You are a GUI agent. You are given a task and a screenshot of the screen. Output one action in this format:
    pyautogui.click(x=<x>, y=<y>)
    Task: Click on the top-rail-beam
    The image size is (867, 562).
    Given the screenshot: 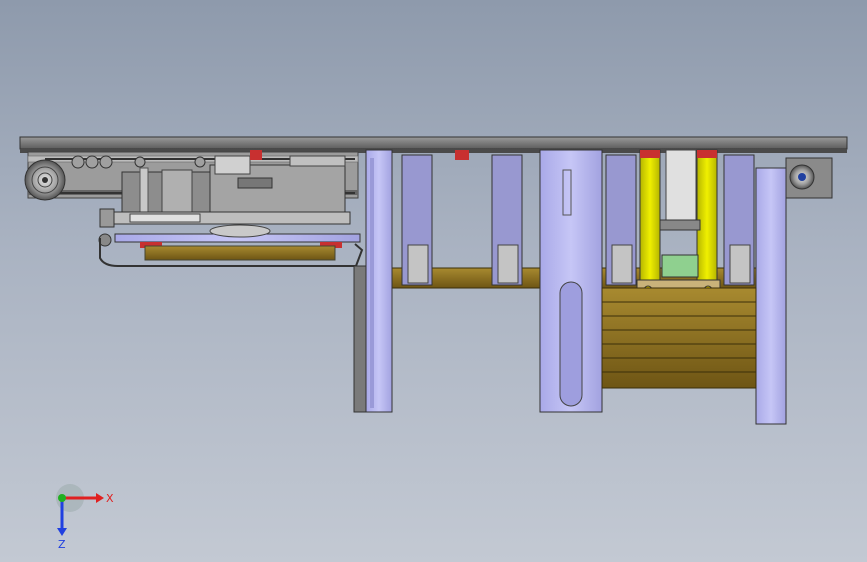 What is the action you would take?
    pyautogui.click(x=433, y=144)
    